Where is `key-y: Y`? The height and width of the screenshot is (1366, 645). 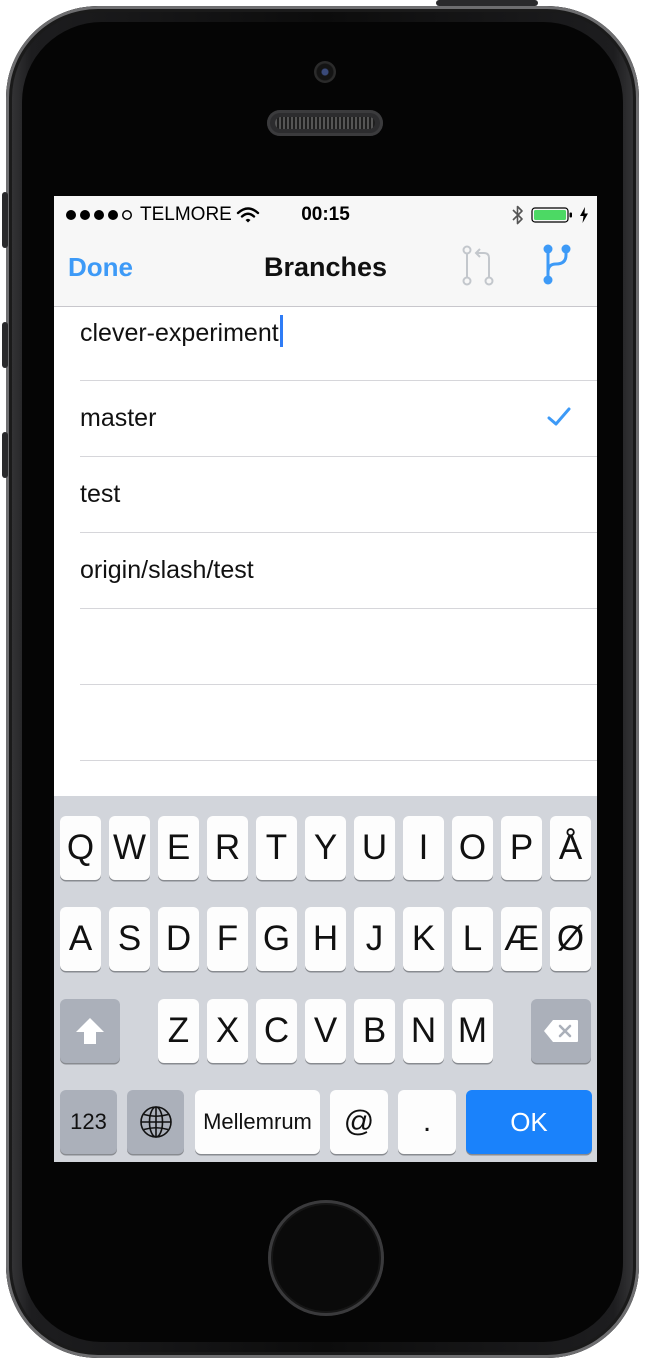
key-y: Y is located at coordinates (325, 848).